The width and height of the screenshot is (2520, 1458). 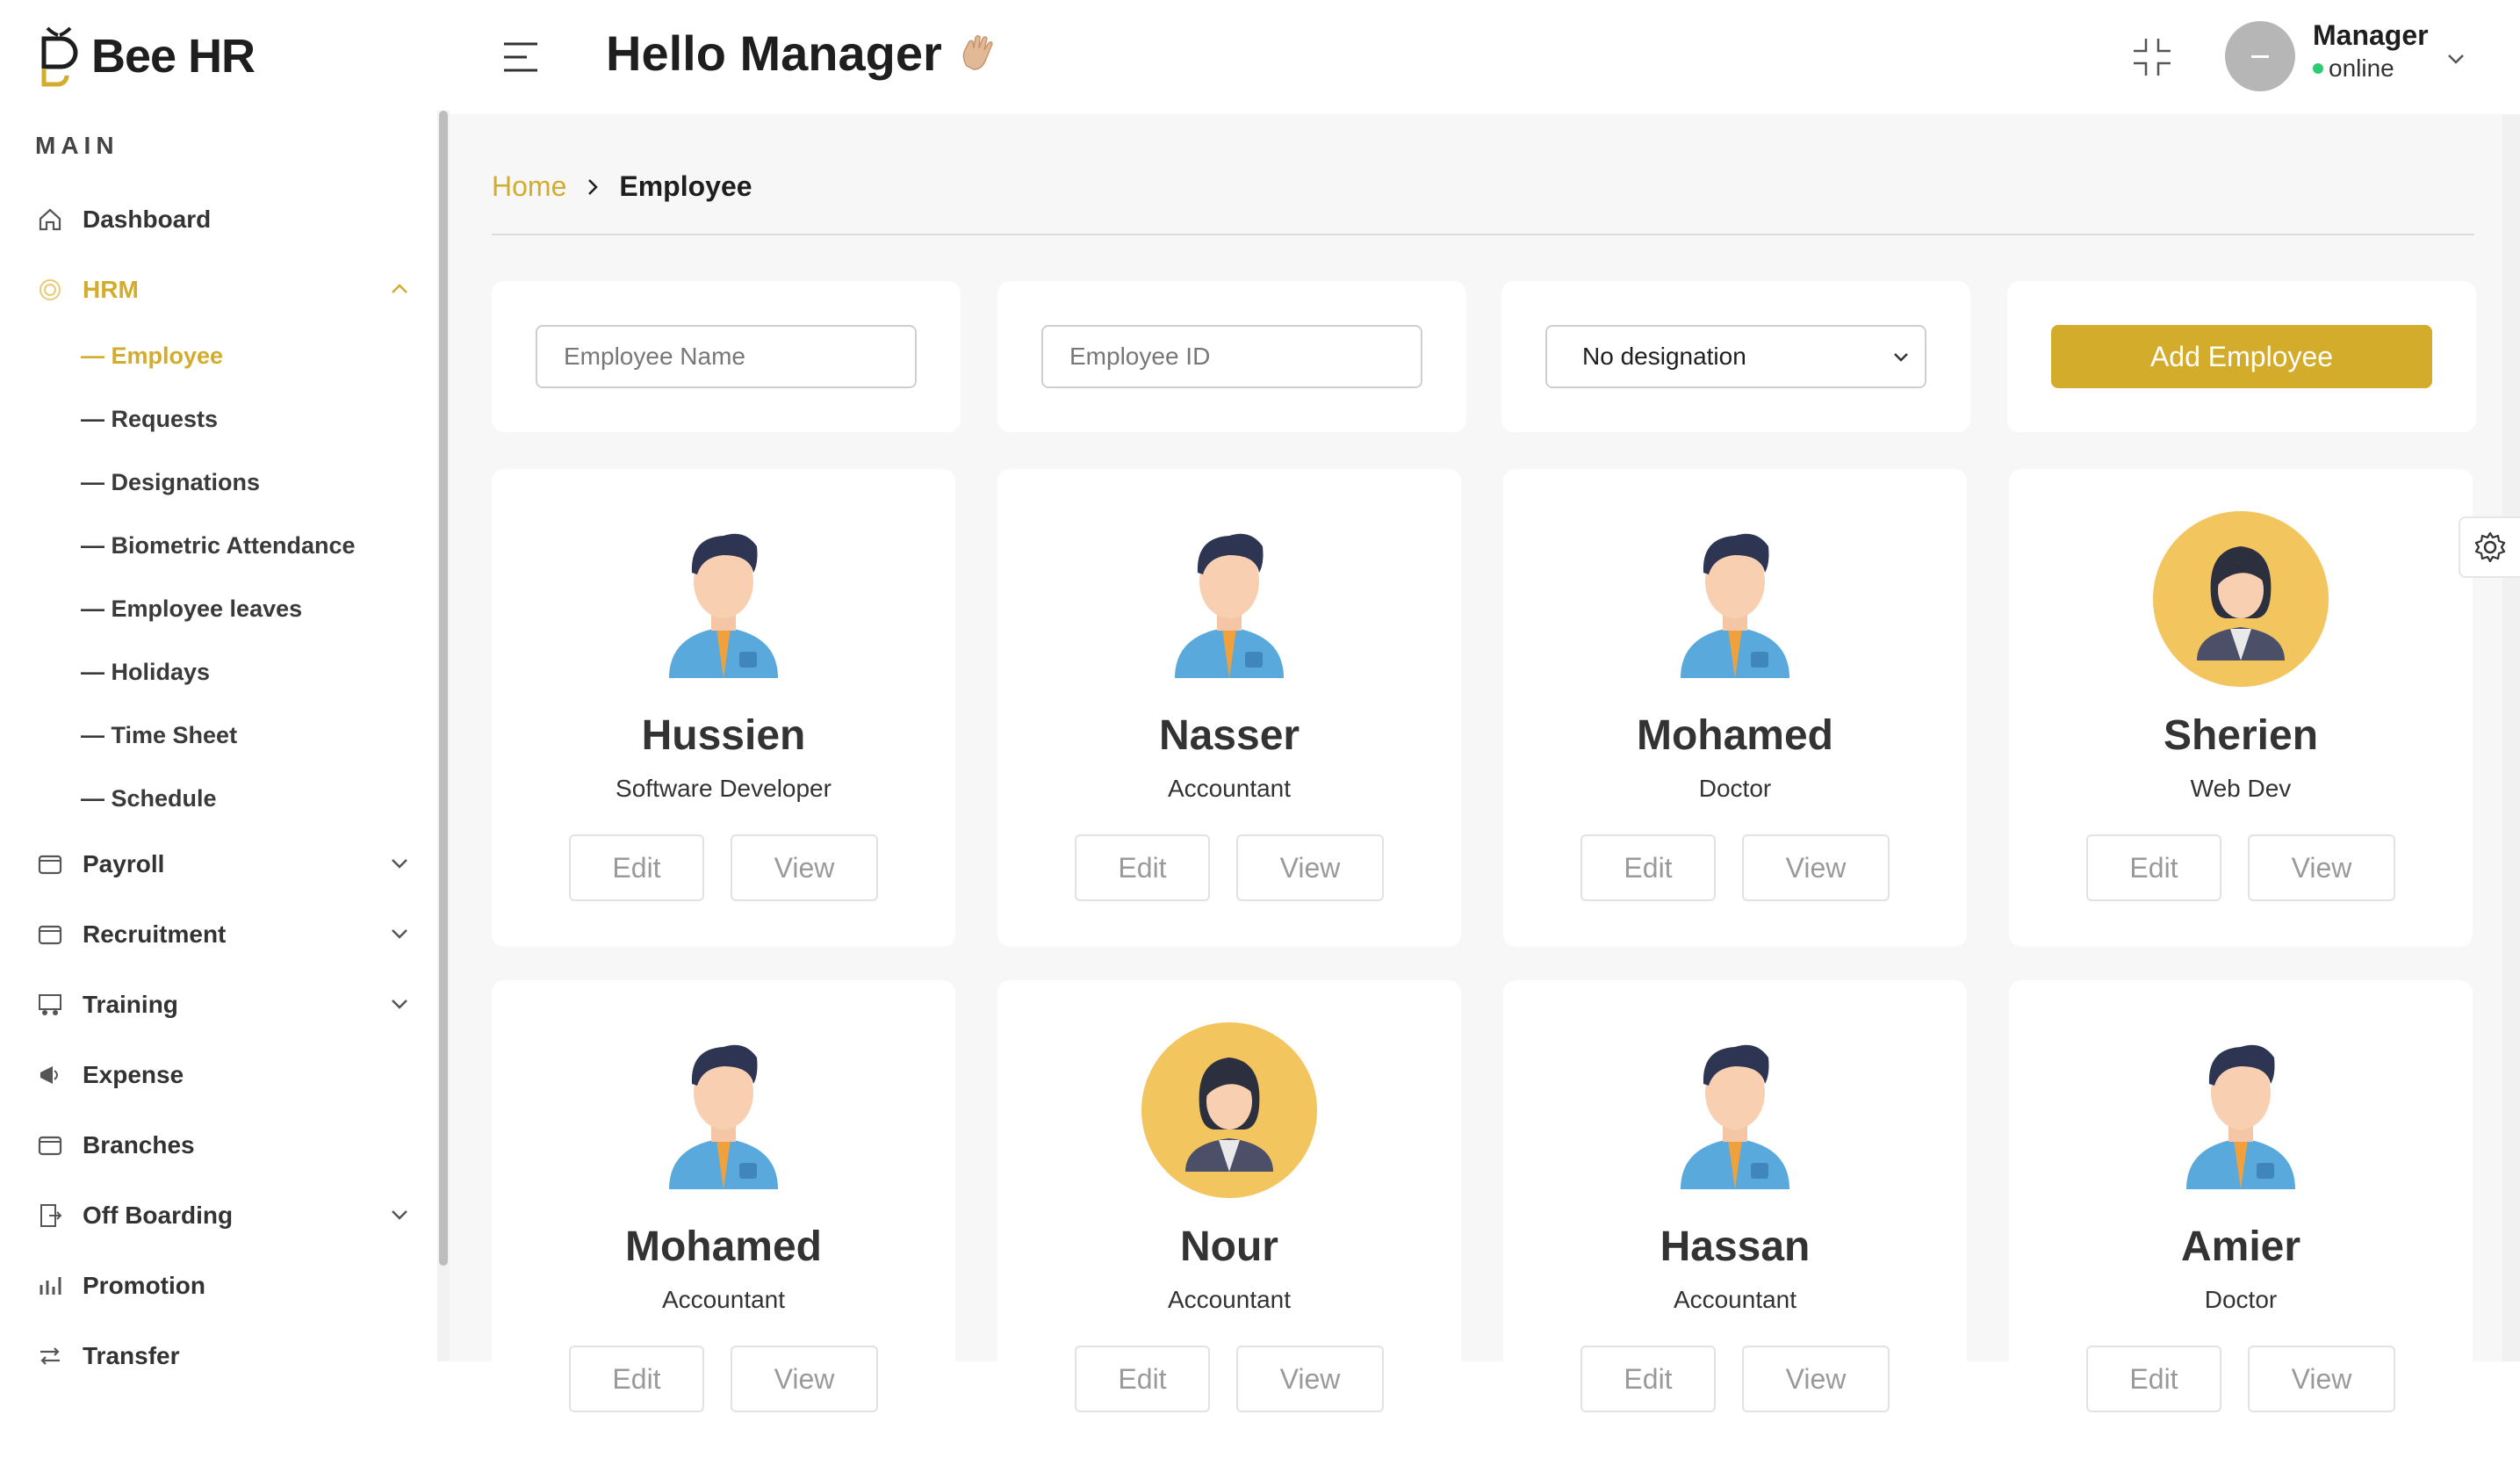 What do you see at coordinates (2241, 789) in the screenshot?
I see `employee-role: Web Dev` at bounding box center [2241, 789].